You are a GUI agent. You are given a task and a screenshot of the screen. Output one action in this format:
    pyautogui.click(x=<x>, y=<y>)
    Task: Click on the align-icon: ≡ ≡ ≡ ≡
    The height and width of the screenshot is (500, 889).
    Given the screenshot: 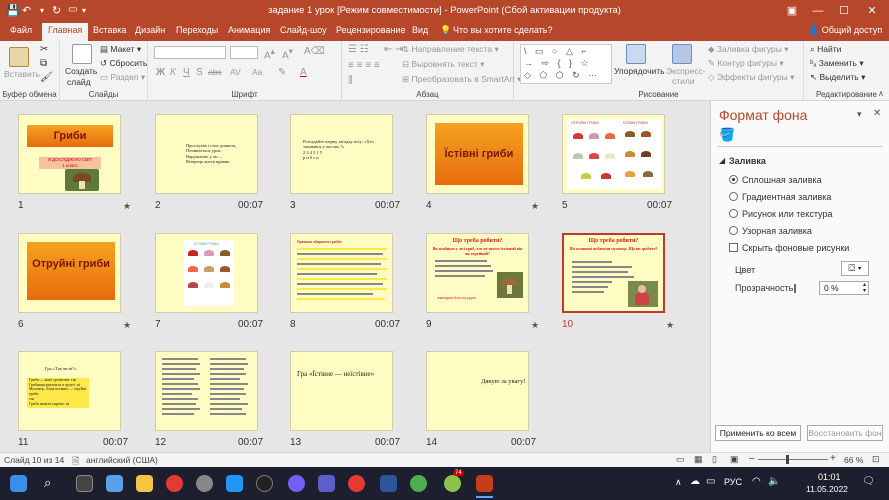 What is the action you would take?
    pyautogui.click(x=364, y=65)
    